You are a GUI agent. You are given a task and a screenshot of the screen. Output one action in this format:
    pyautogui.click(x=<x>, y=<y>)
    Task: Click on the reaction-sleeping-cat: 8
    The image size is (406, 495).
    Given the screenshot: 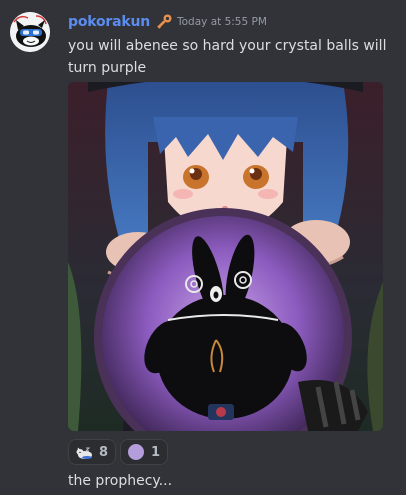 What is the action you would take?
    pyautogui.click(x=92, y=452)
    